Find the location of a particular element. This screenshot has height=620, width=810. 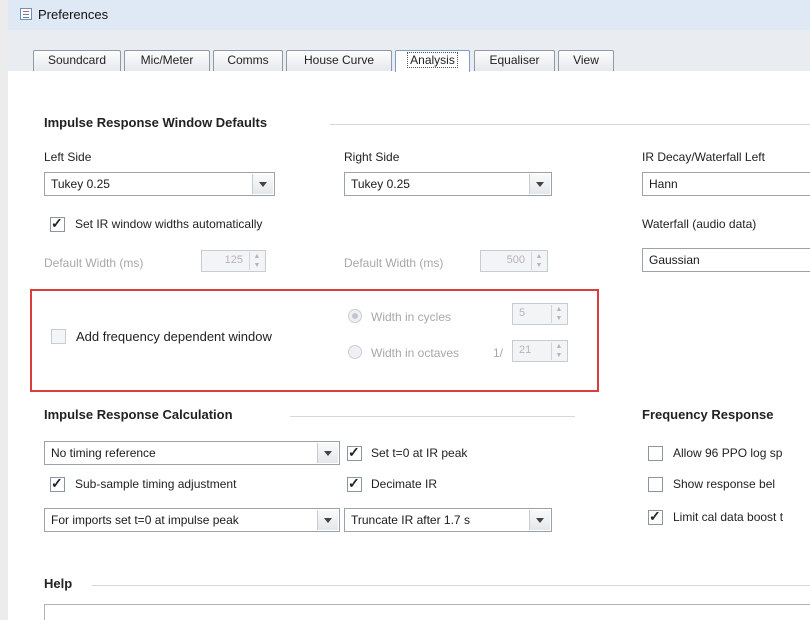

right-side-dropdown: Tukey 0.25 is located at coordinates (448, 184).